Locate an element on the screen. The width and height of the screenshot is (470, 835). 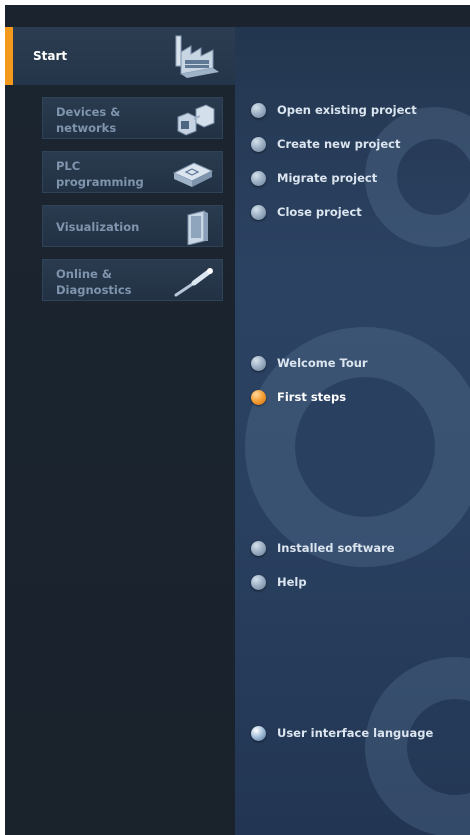
action-label: Welcome Tour is located at coordinates (322, 363).